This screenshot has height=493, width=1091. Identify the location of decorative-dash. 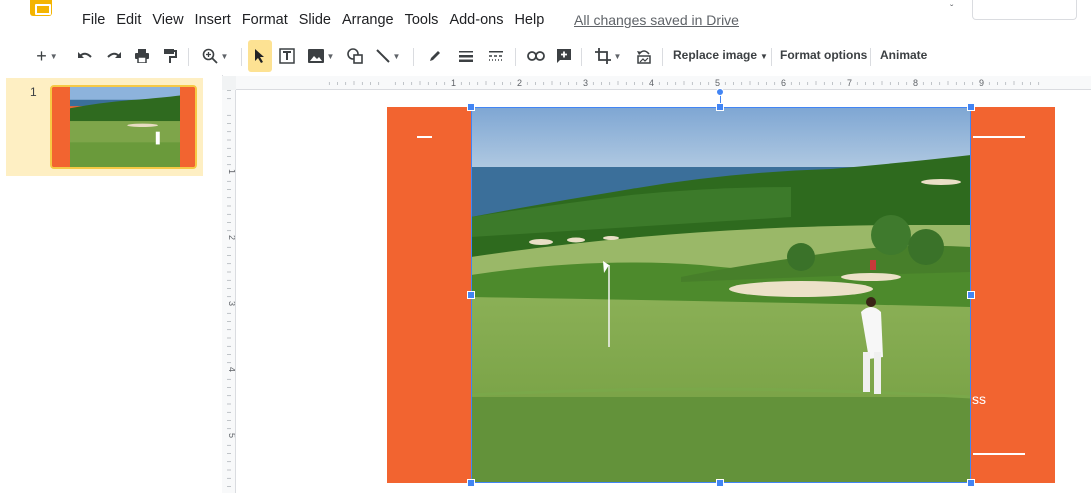
(424, 137).